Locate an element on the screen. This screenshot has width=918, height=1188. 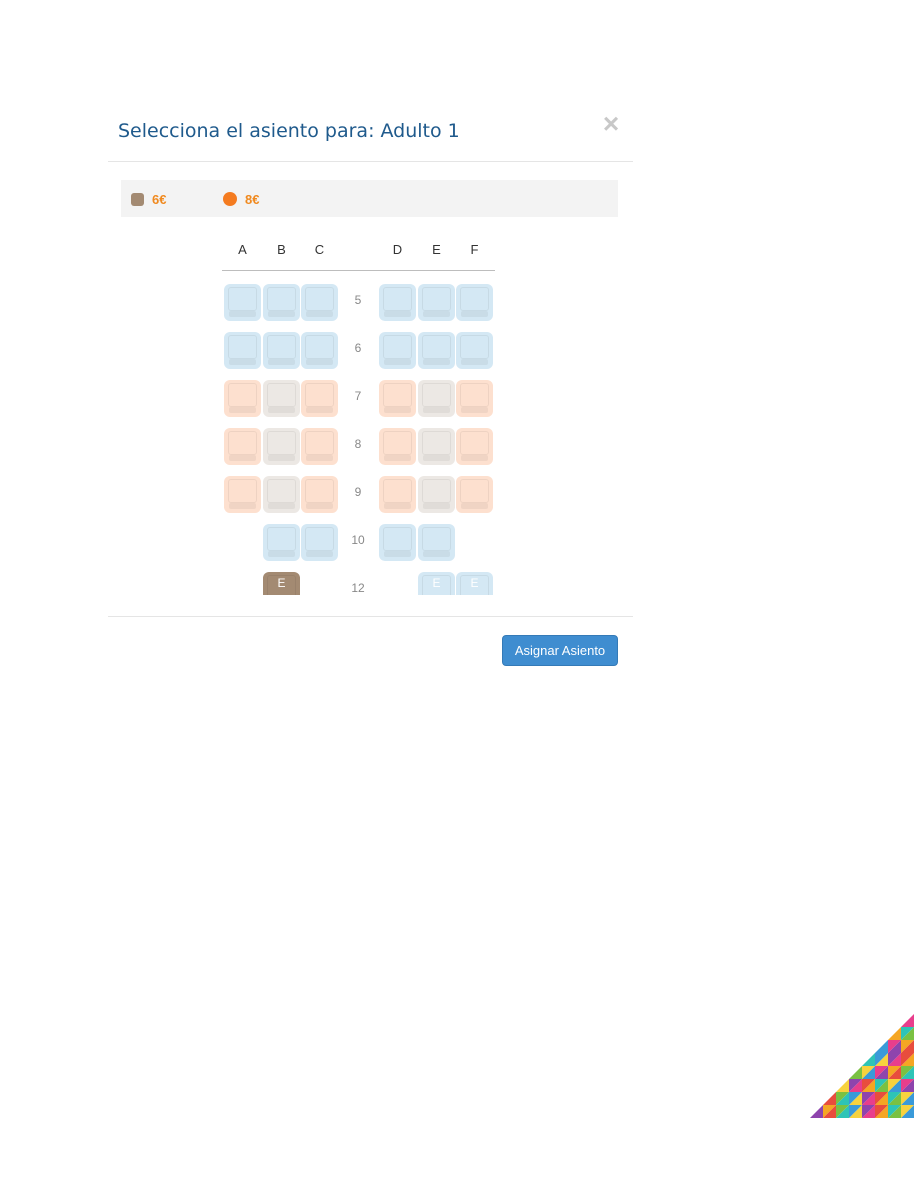
seat-7e is located at coordinates (436, 398).